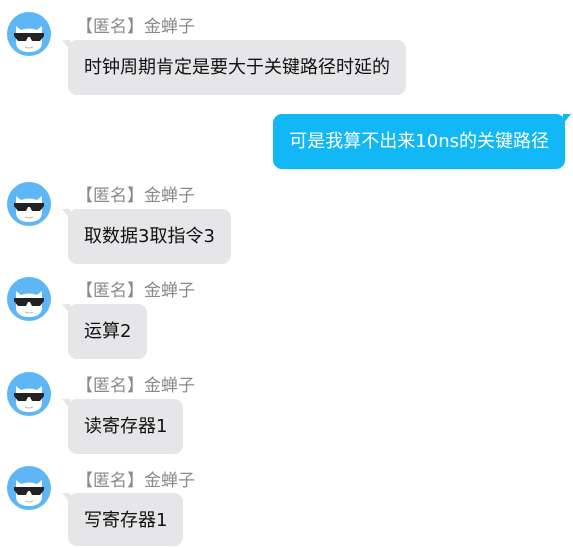 The width and height of the screenshot is (573, 548). I want to click on message-bubble: 运算2, so click(104, 331).